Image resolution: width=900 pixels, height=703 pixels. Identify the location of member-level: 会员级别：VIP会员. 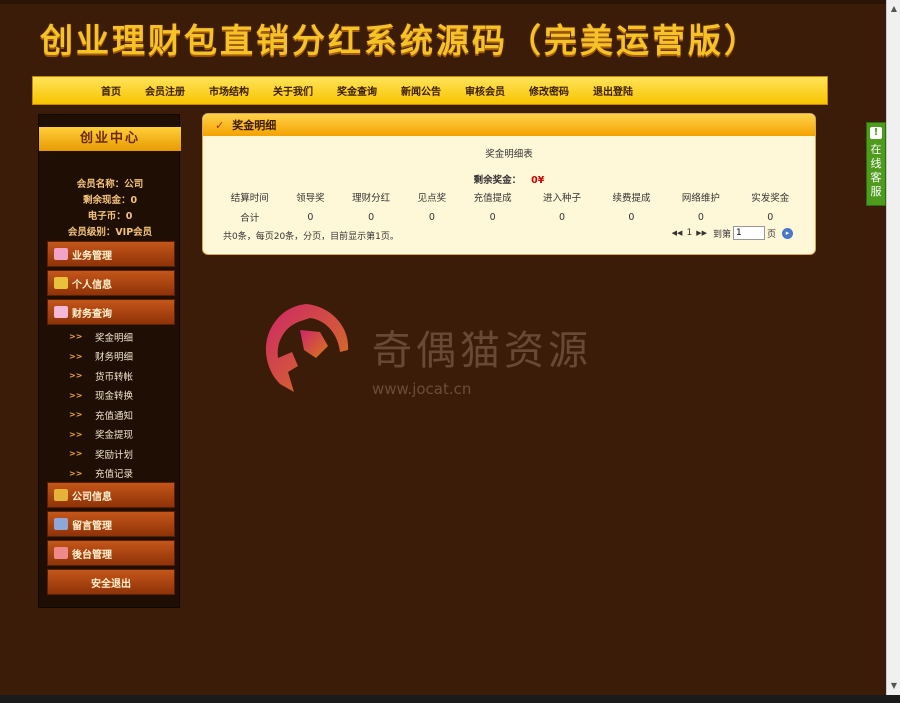
(110, 232).